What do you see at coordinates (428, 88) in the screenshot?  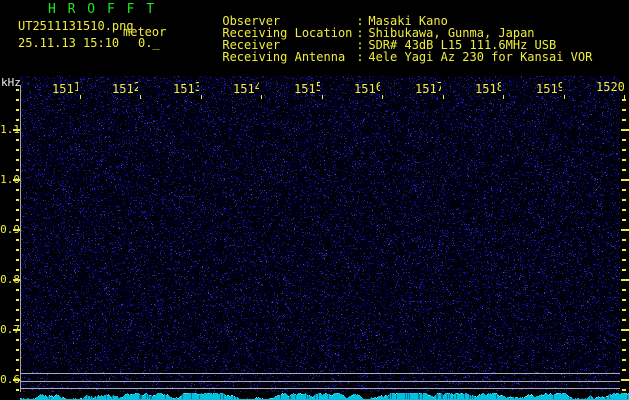 I see `time-tick-label: 1517` at bounding box center [428, 88].